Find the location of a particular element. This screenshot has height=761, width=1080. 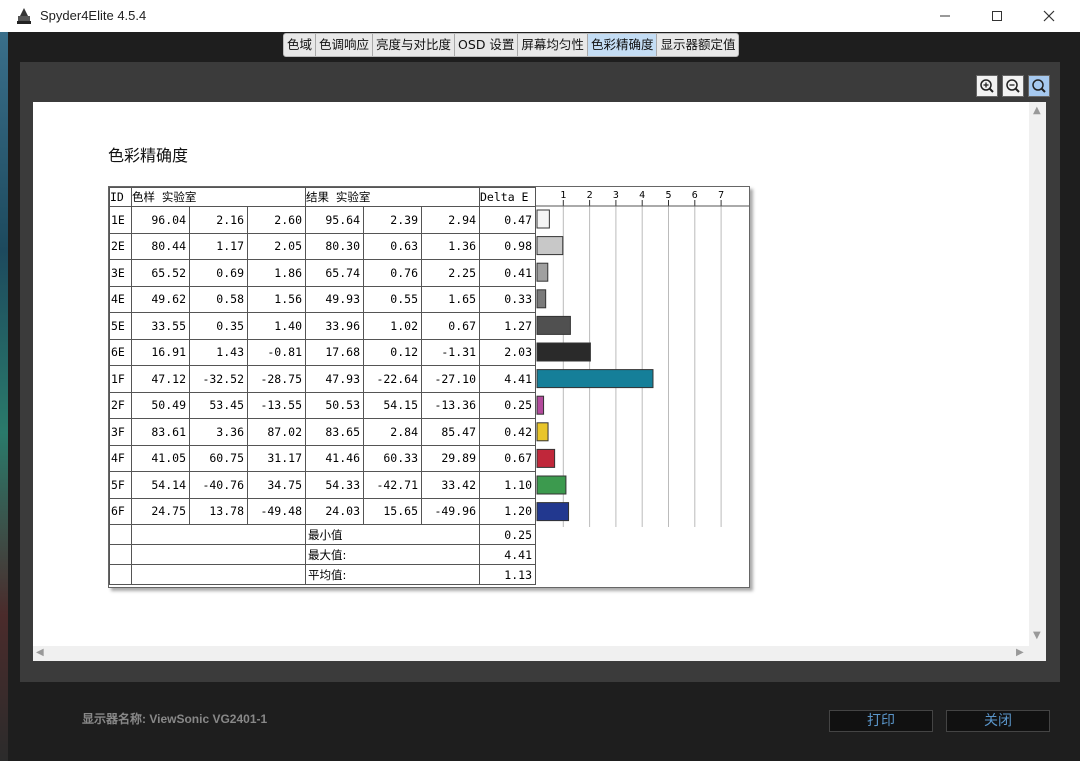

table-header-row: ID 色样 实验室 结果 实验室 Delta E is located at coordinates (322, 197).